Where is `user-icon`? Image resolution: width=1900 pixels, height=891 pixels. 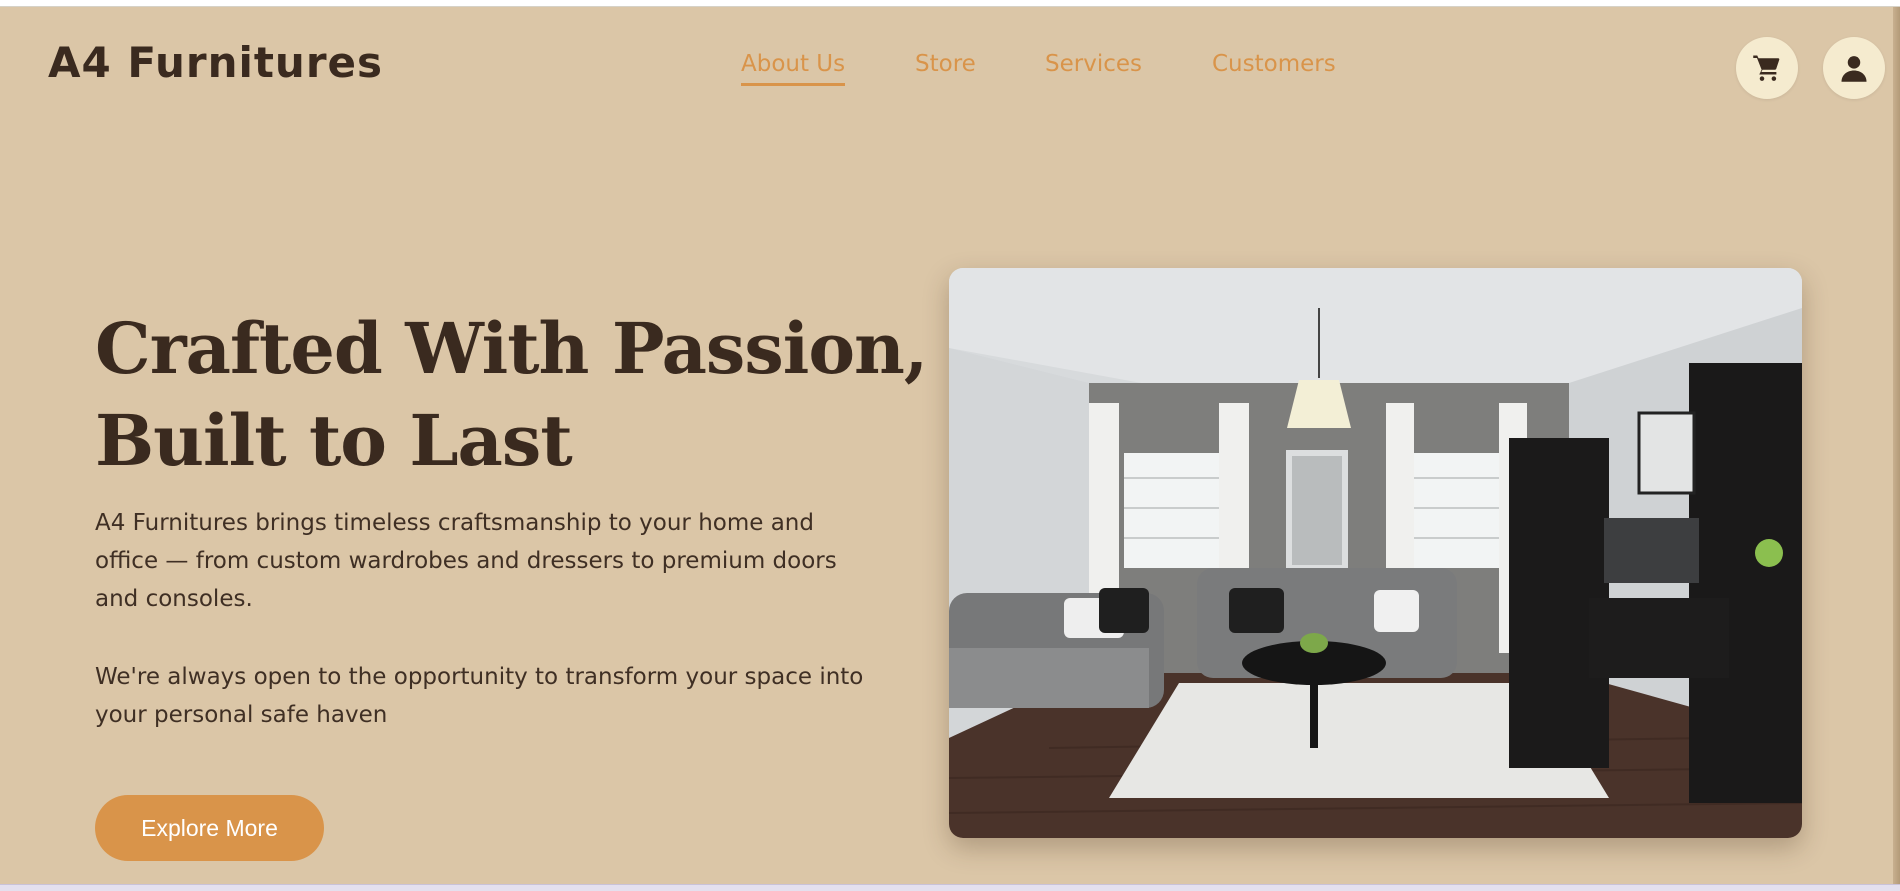 user-icon is located at coordinates (1854, 69).